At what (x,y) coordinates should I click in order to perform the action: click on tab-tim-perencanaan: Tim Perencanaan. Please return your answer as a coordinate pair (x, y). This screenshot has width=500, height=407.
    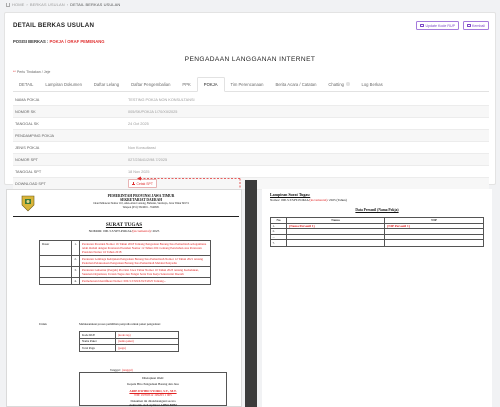
    Looking at the image, I should click on (247, 84).